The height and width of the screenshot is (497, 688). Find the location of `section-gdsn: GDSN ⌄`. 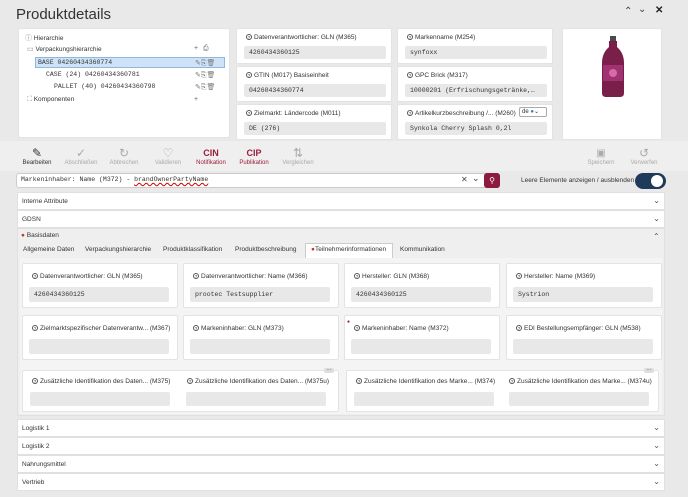

section-gdsn: GDSN ⌄ is located at coordinates (341, 219).